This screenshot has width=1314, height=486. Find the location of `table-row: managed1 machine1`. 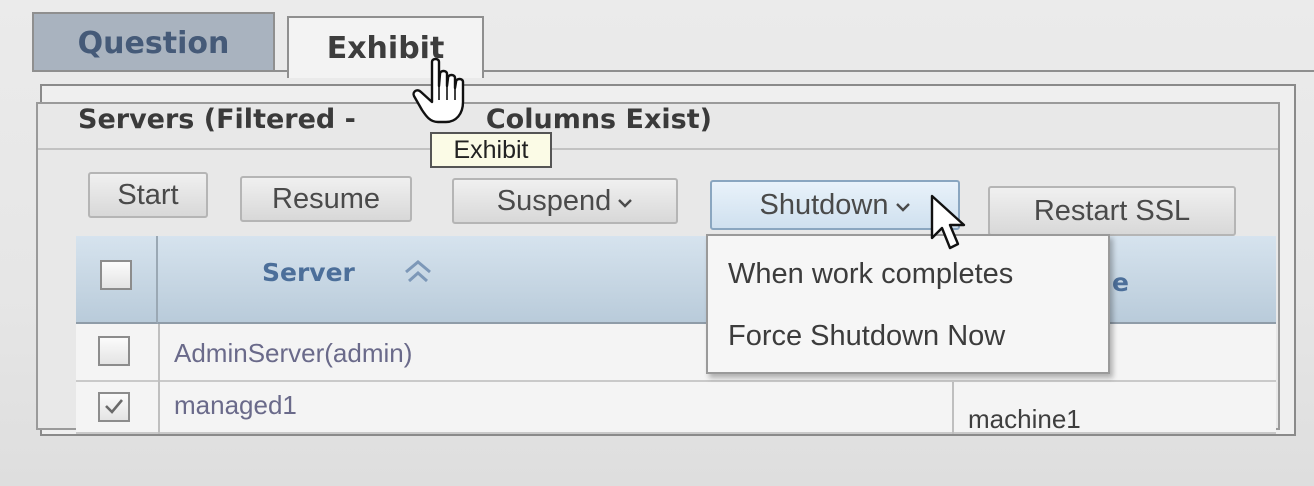

table-row: managed1 machine1 is located at coordinates (676, 408).